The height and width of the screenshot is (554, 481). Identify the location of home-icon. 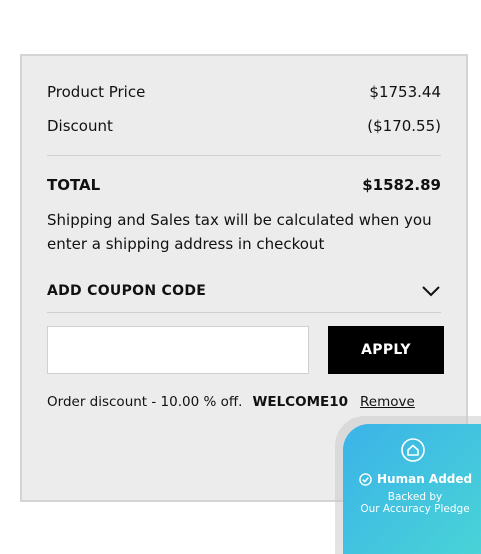
(413, 450).